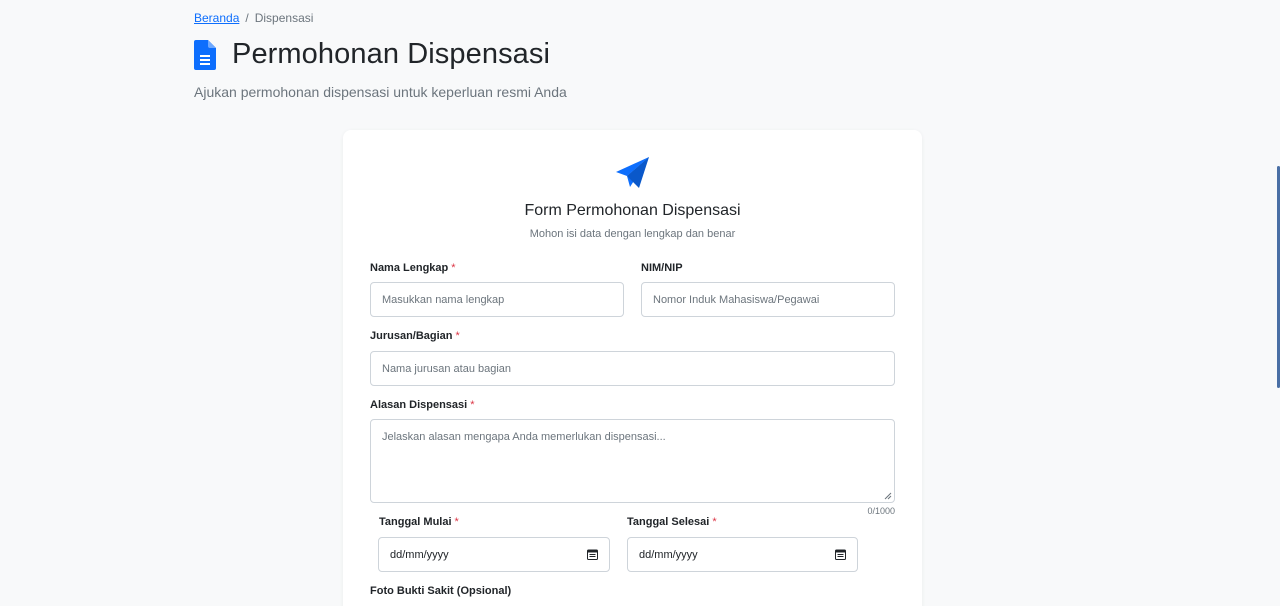 Image resolution: width=1280 pixels, height=606 pixels. Describe the element at coordinates (888, 496) in the screenshot. I see `resize-handle-icon` at that location.